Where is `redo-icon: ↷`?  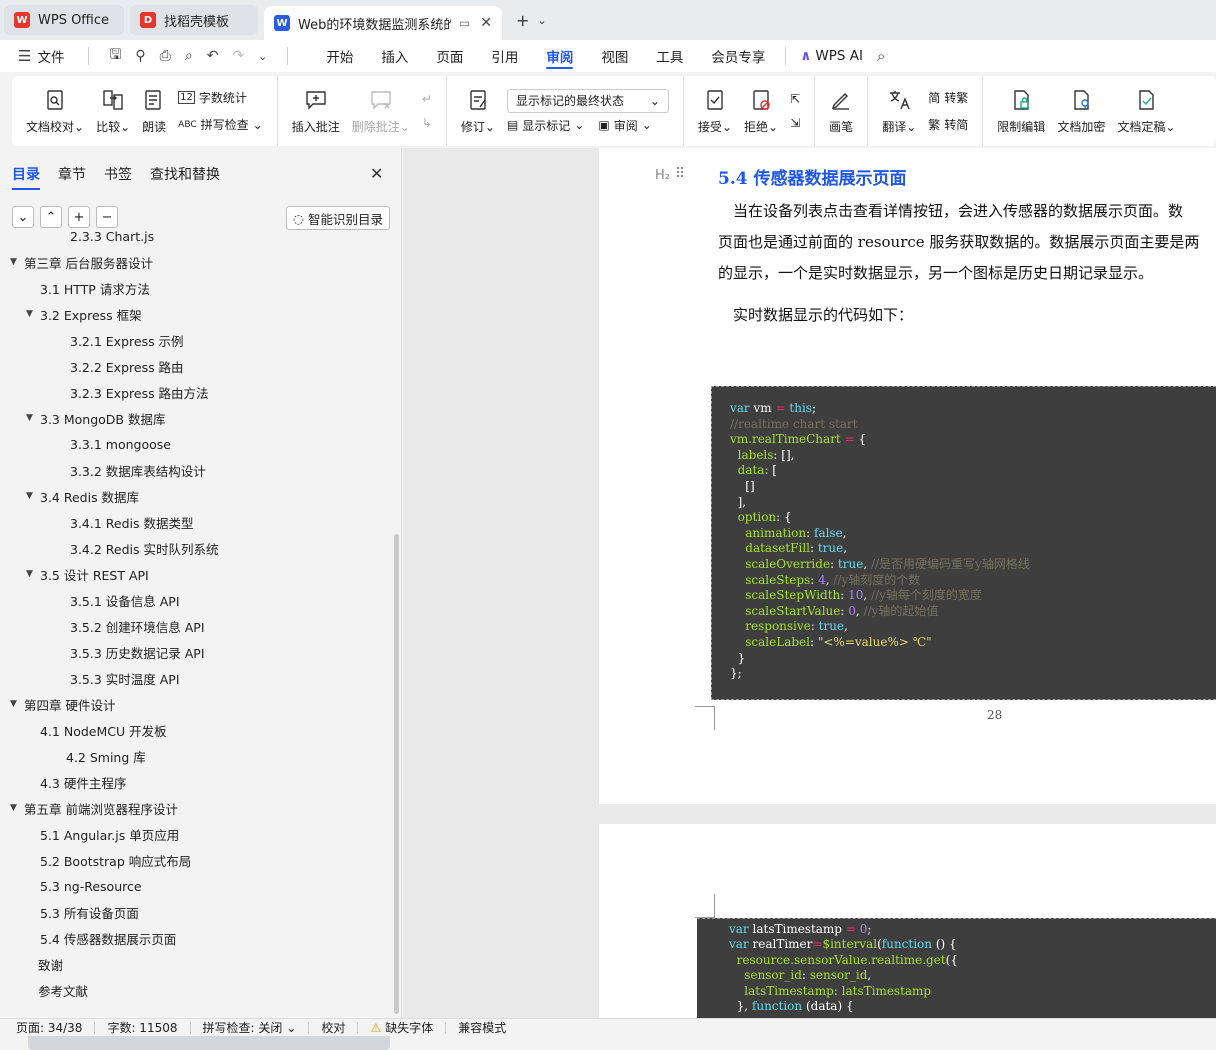
redo-icon: ↷ is located at coordinates (238, 56).